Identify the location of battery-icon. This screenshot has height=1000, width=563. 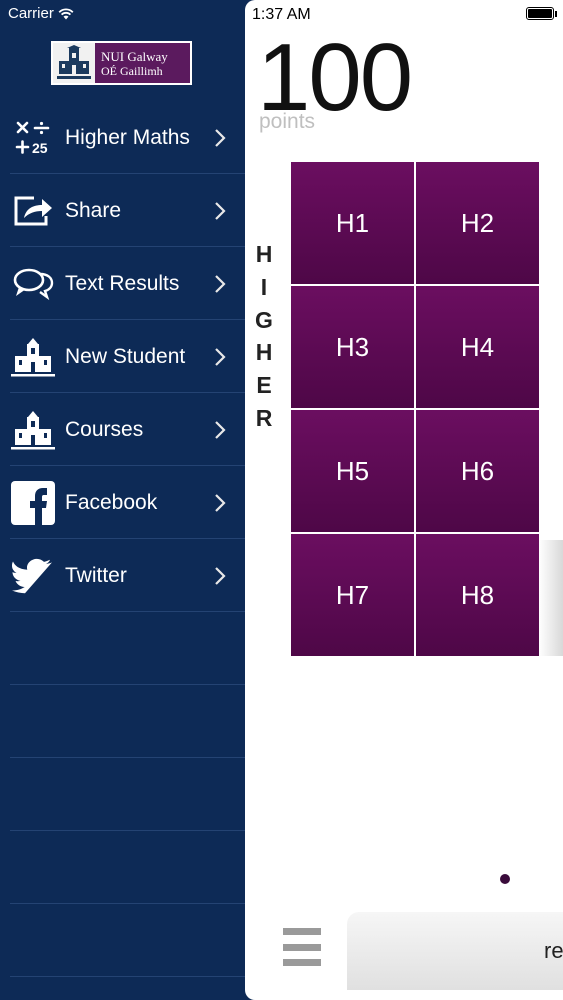
(541, 13).